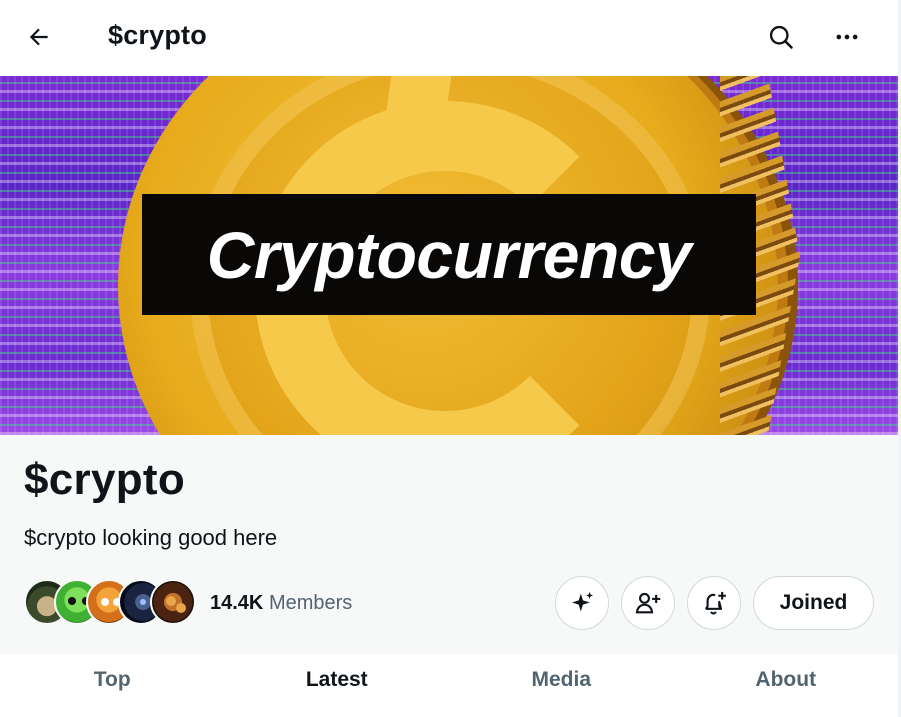  What do you see at coordinates (337, 685) in the screenshot?
I see `tab-latest: Latest` at bounding box center [337, 685].